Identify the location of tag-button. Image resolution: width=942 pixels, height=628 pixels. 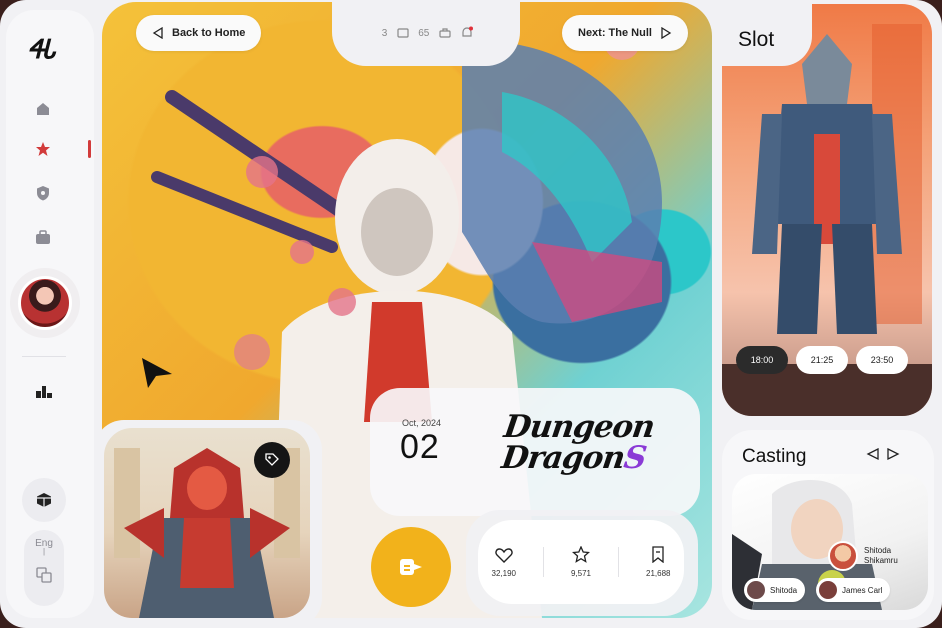
(272, 460).